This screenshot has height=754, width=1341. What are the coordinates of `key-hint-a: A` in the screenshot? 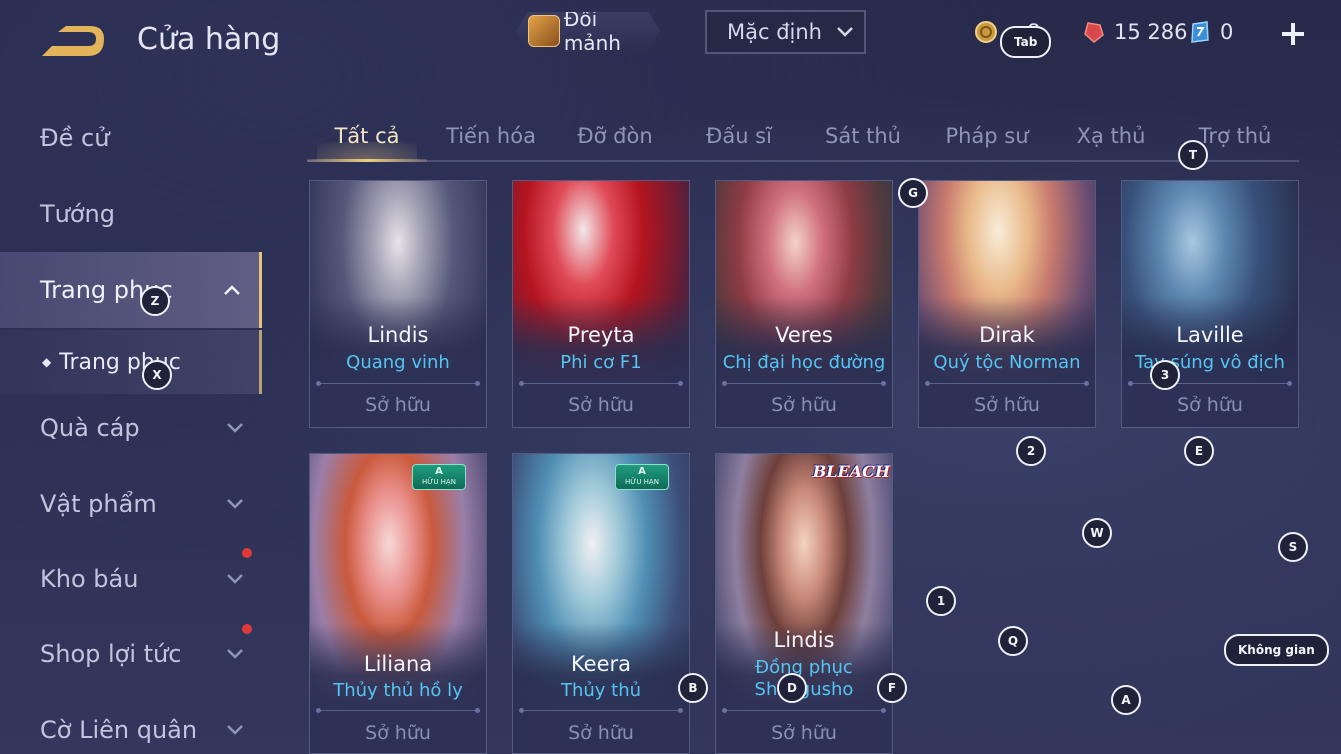 It's located at (1126, 700).